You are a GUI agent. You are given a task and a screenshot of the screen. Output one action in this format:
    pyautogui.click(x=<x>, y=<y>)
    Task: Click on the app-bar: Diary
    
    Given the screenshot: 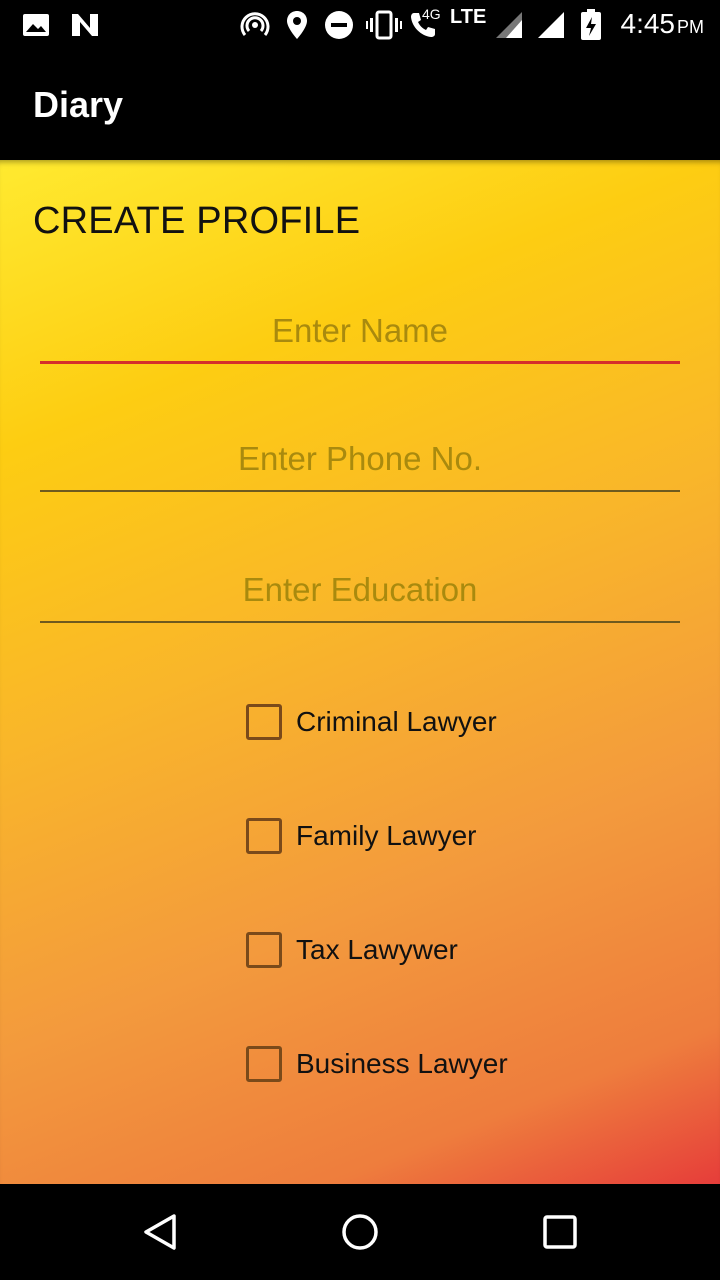 What is the action you would take?
    pyautogui.click(x=360, y=105)
    